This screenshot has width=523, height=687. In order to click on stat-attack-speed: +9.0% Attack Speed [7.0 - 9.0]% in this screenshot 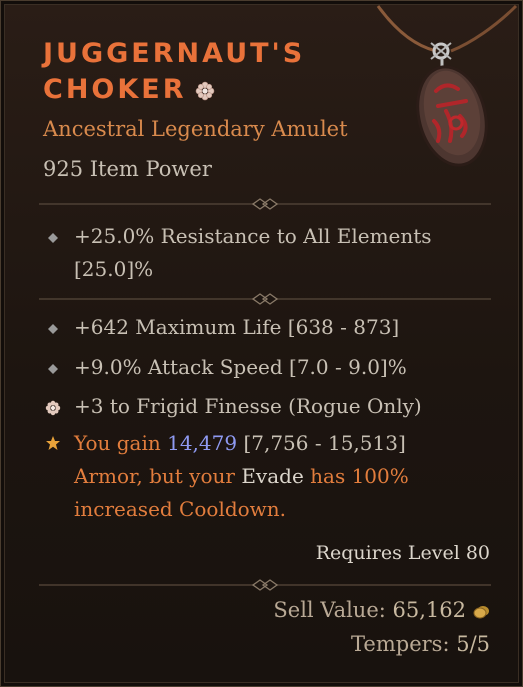, I will do `click(240, 367)`.